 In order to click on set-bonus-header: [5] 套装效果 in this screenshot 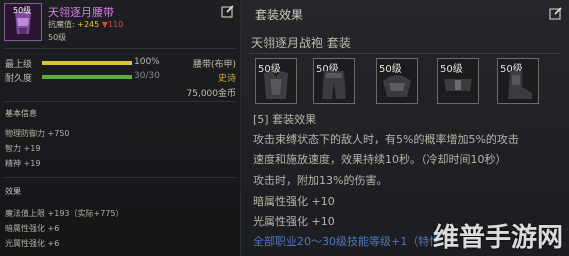, I will do `click(285, 119)`.